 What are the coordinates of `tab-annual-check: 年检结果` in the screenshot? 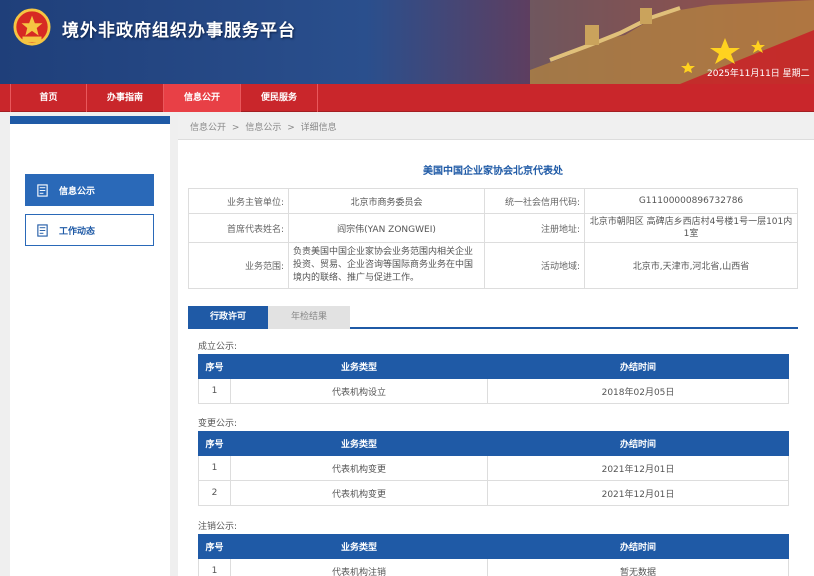 It's located at (309, 317).